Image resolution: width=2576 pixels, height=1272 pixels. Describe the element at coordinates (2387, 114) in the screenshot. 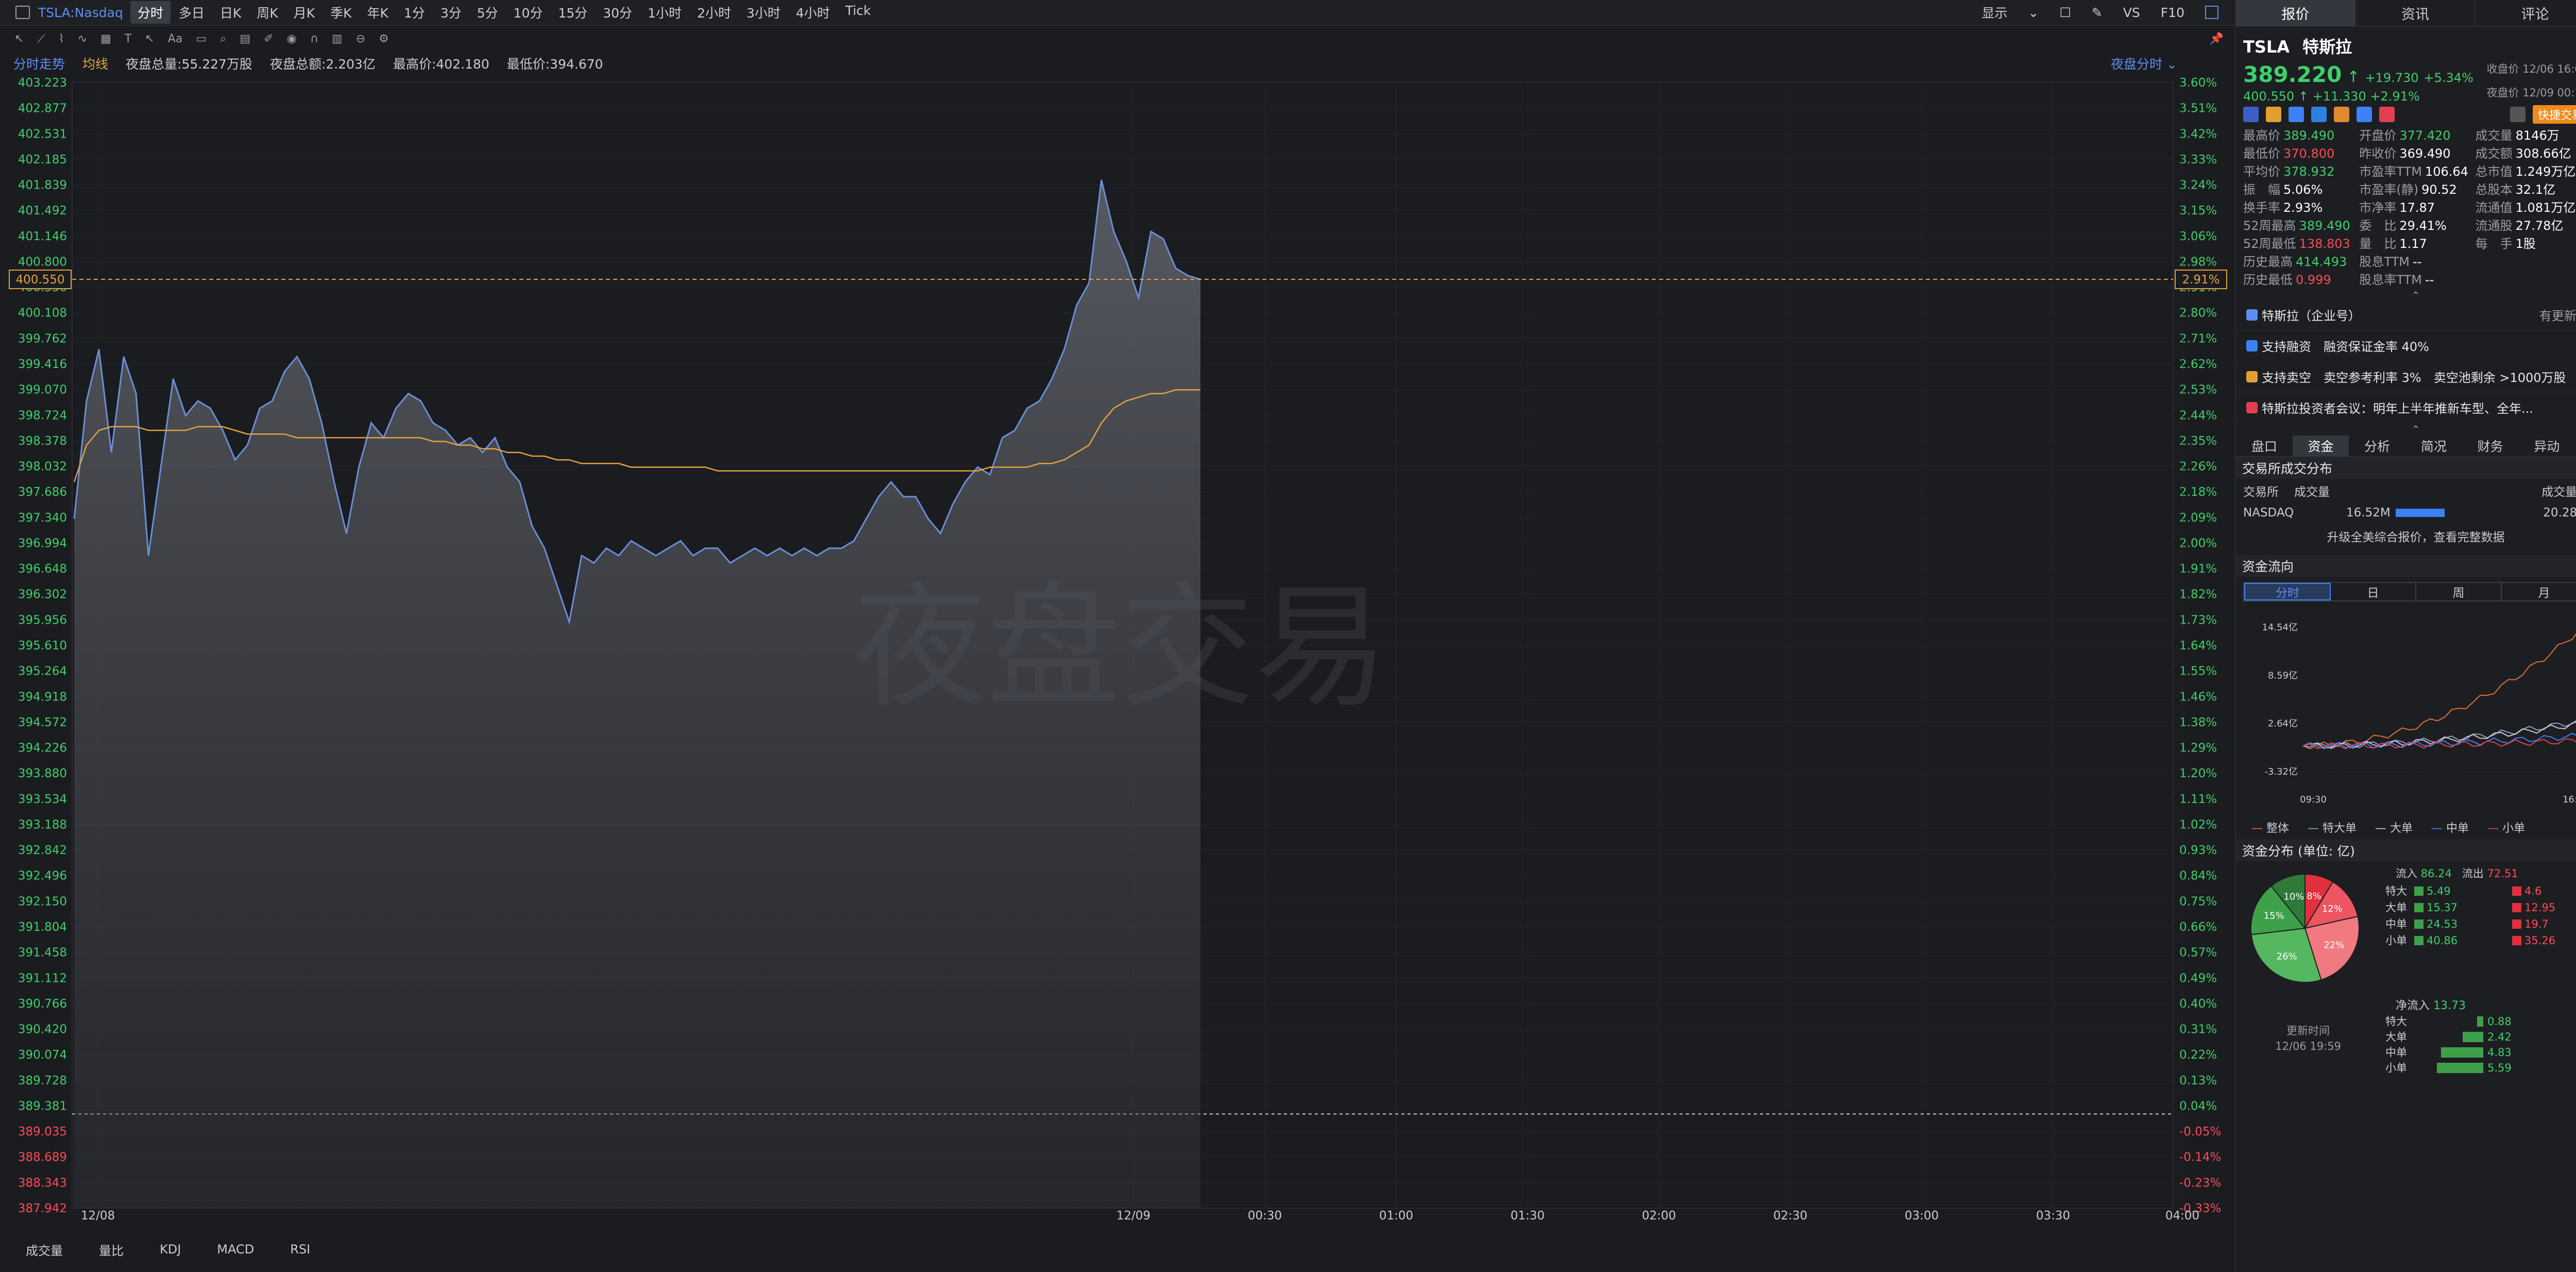

I see `heart-icon` at that location.